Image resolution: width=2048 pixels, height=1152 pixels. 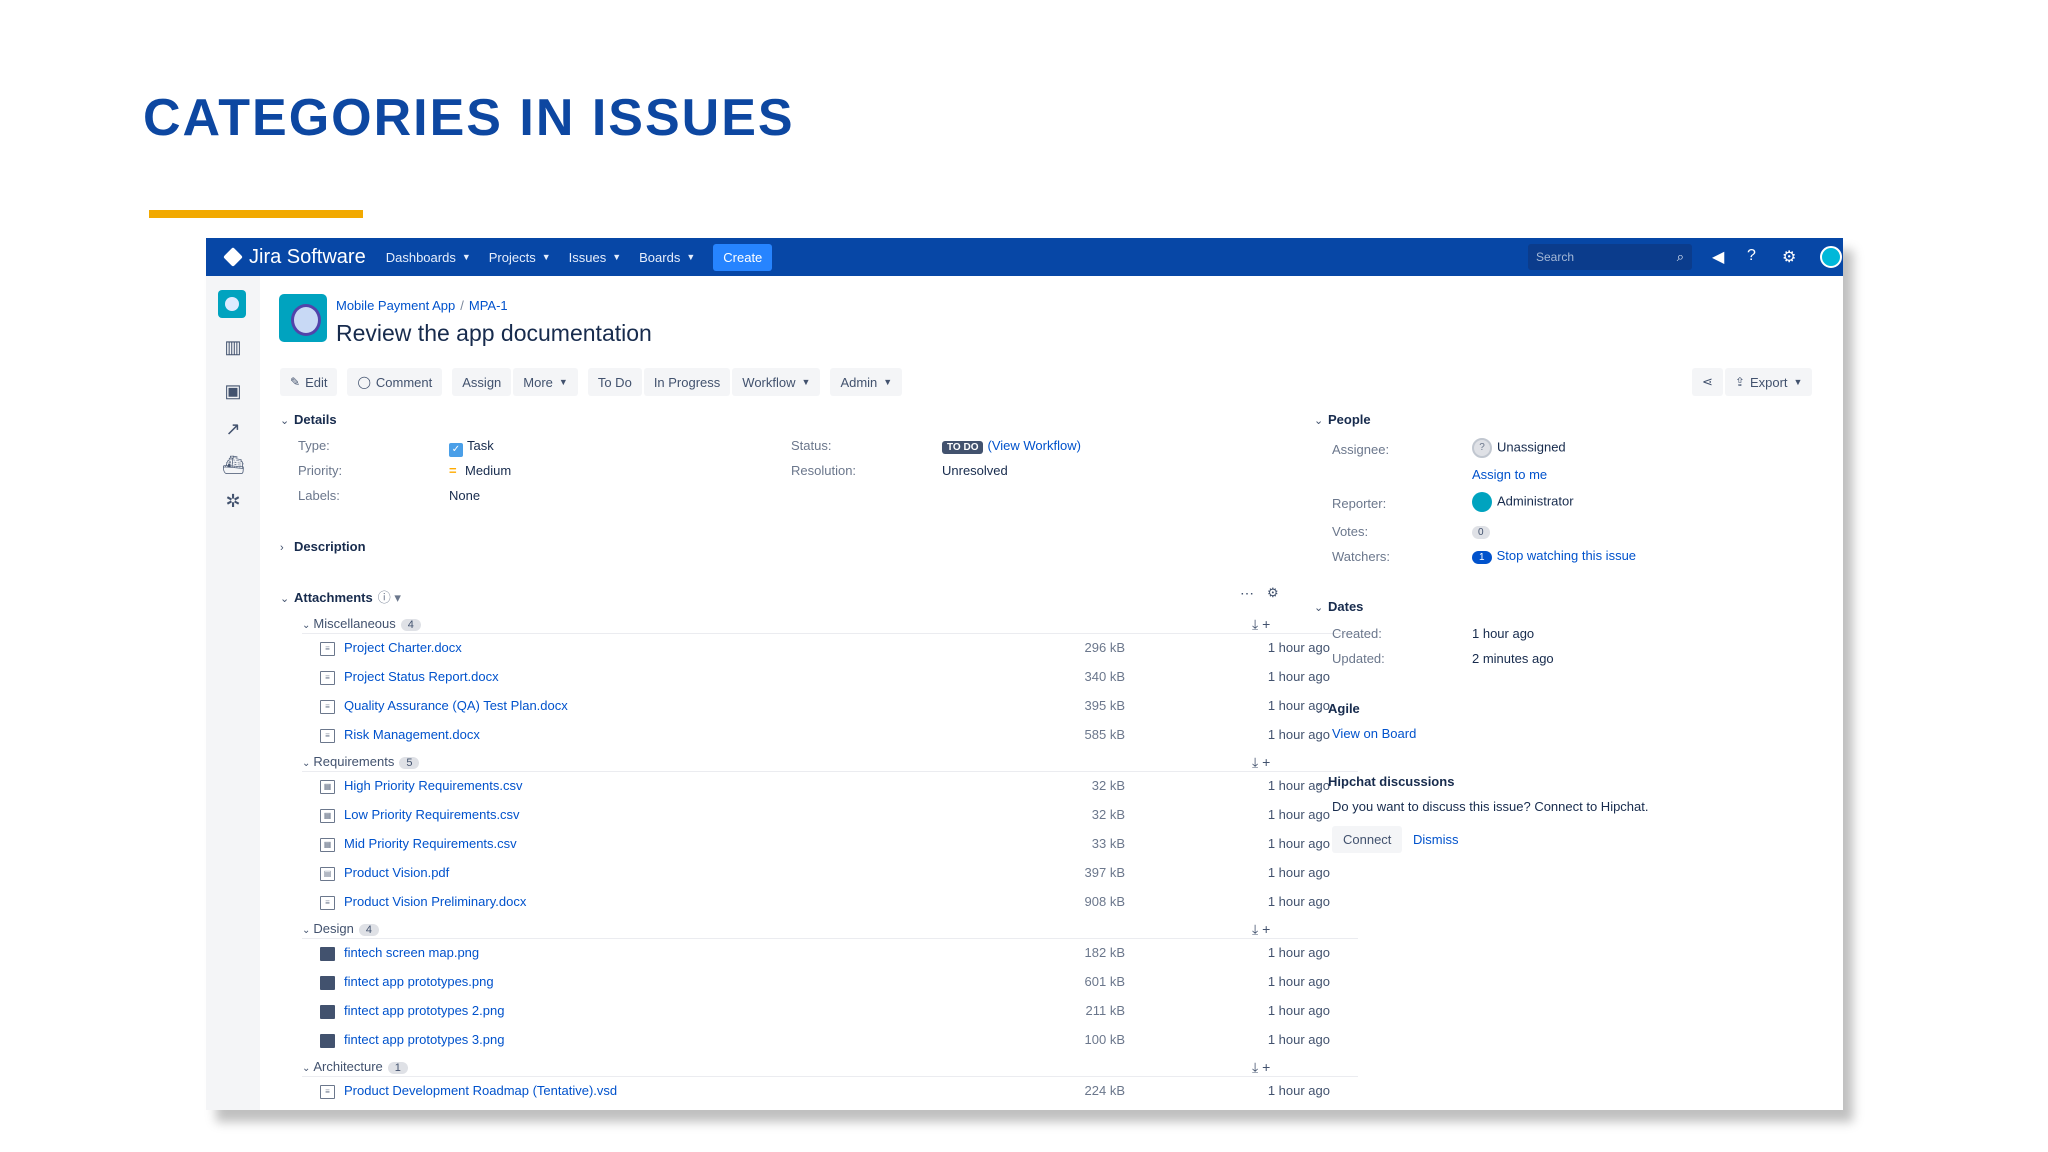 What do you see at coordinates (421, 676) in the screenshot?
I see `file-name: Project Status Report.docx` at bounding box center [421, 676].